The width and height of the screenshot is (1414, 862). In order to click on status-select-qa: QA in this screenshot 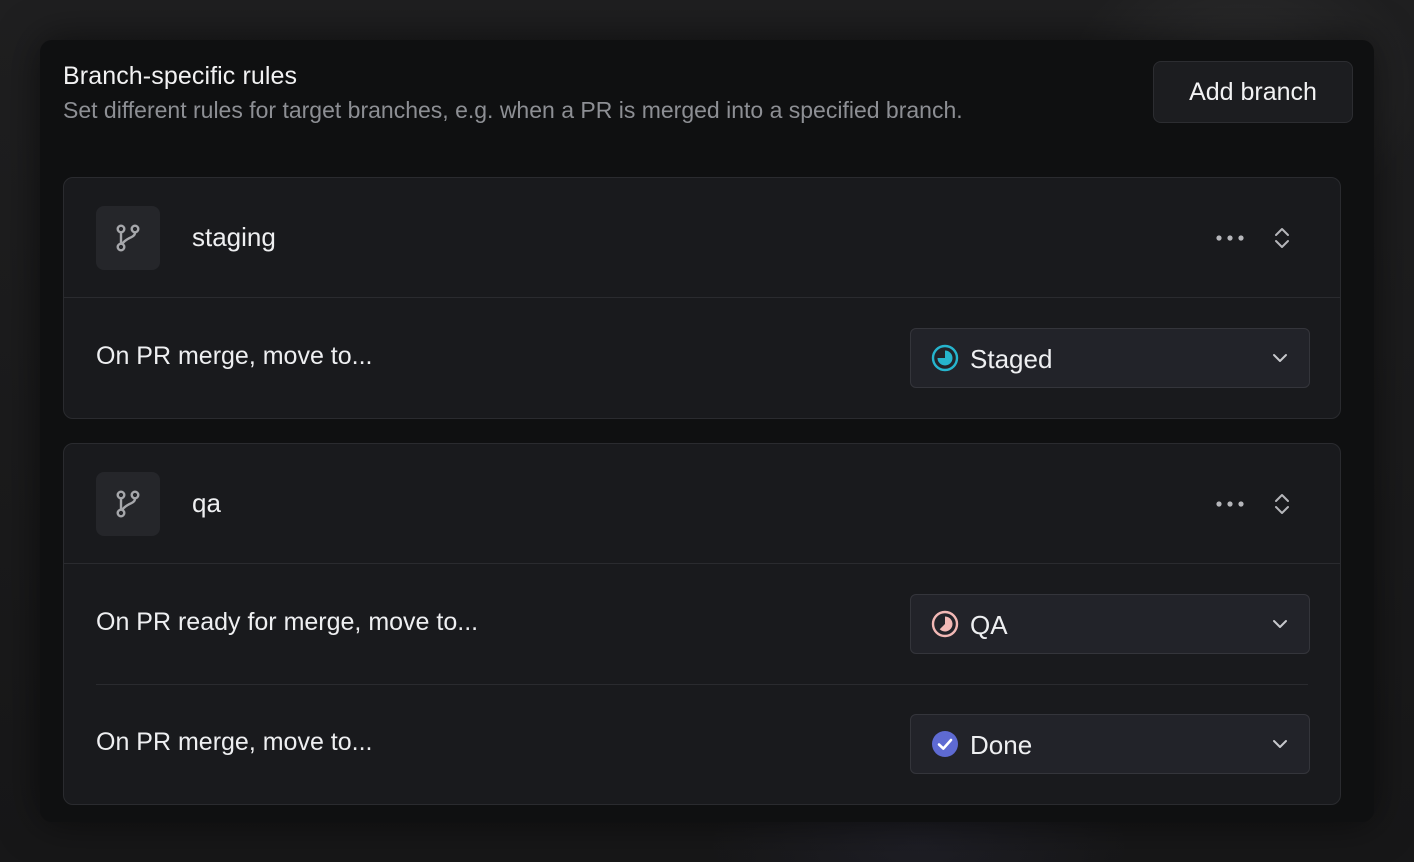, I will do `click(1110, 624)`.